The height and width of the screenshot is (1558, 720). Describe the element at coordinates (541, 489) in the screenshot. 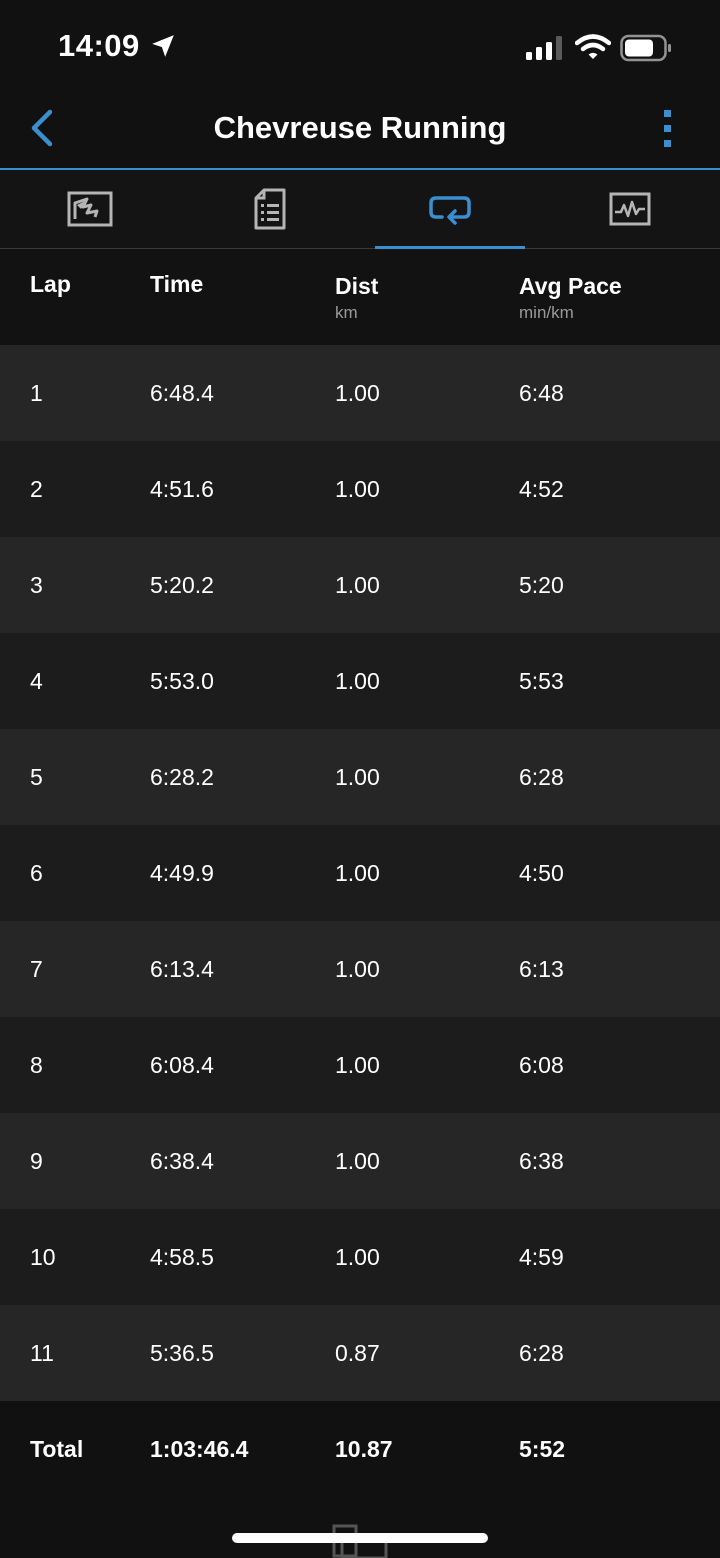

I see `cell-pace: 4:52` at that location.